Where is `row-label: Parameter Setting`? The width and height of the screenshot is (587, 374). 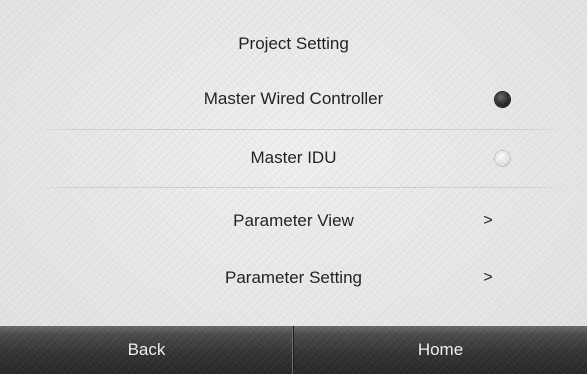
row-label: Parameter Setting is located at coordinates (293, 277).